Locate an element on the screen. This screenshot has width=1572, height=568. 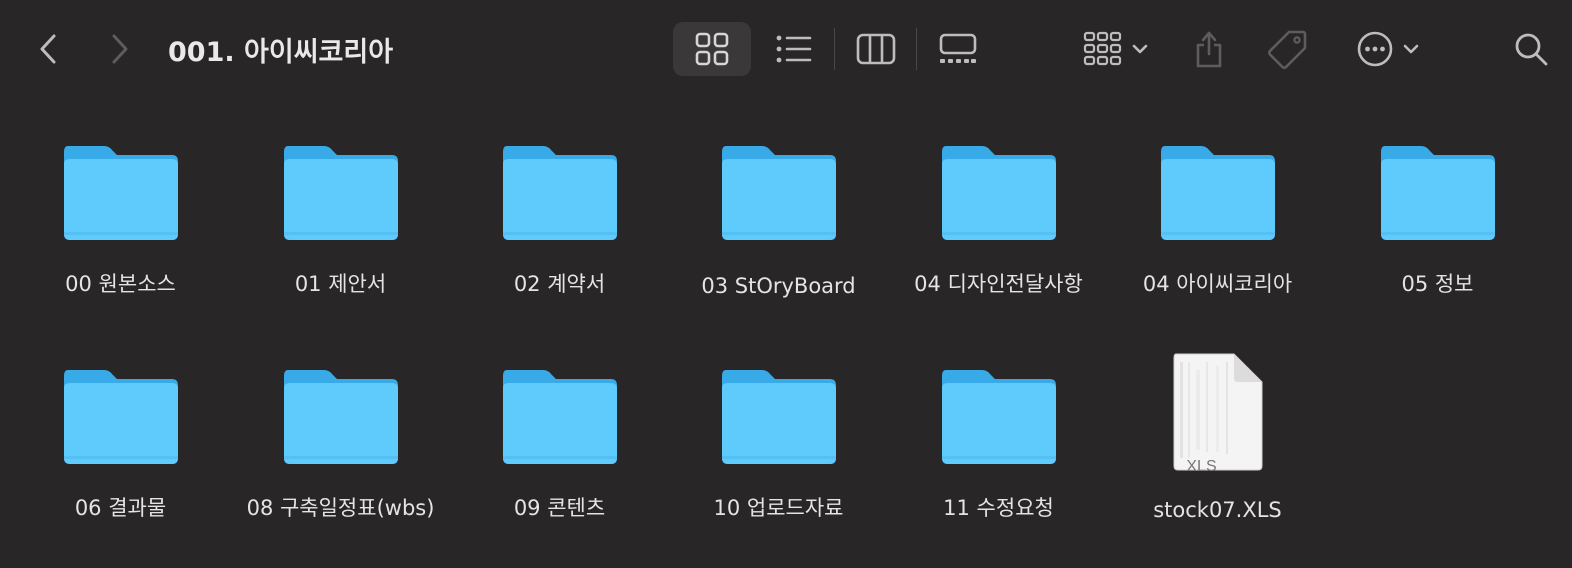
folder-item: 11 수정요청 is located at coordinates (998, 422).